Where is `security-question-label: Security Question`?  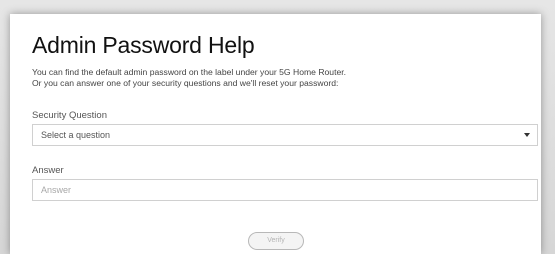
security-question-label: Security Question is located at coordinates (69, 115).